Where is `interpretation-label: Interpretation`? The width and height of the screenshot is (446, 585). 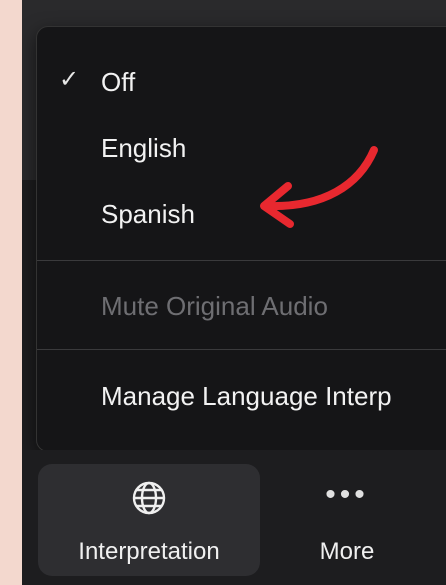
interpretation-label: Interpretation is located at coordinates (149, 551).